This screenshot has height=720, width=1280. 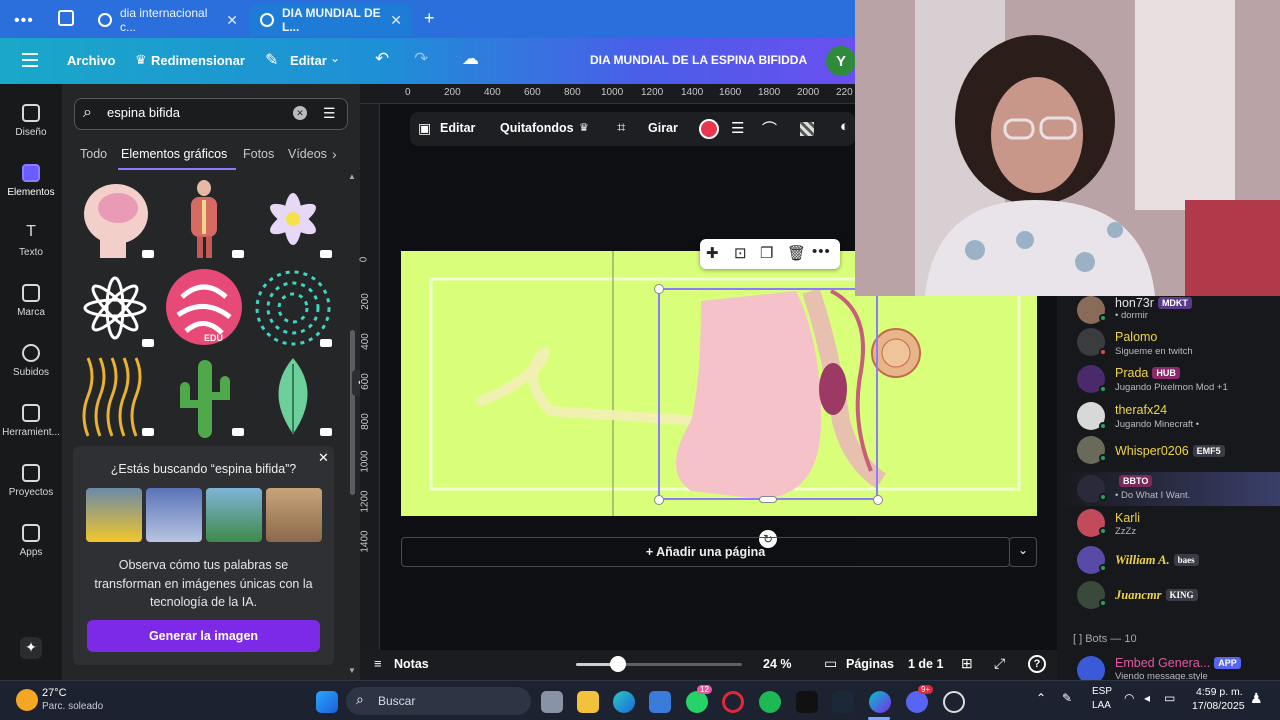 What do you see at coordinates (30, 60) in the screenshot?
I see `menu-icon` at bounding box center [30, 60].